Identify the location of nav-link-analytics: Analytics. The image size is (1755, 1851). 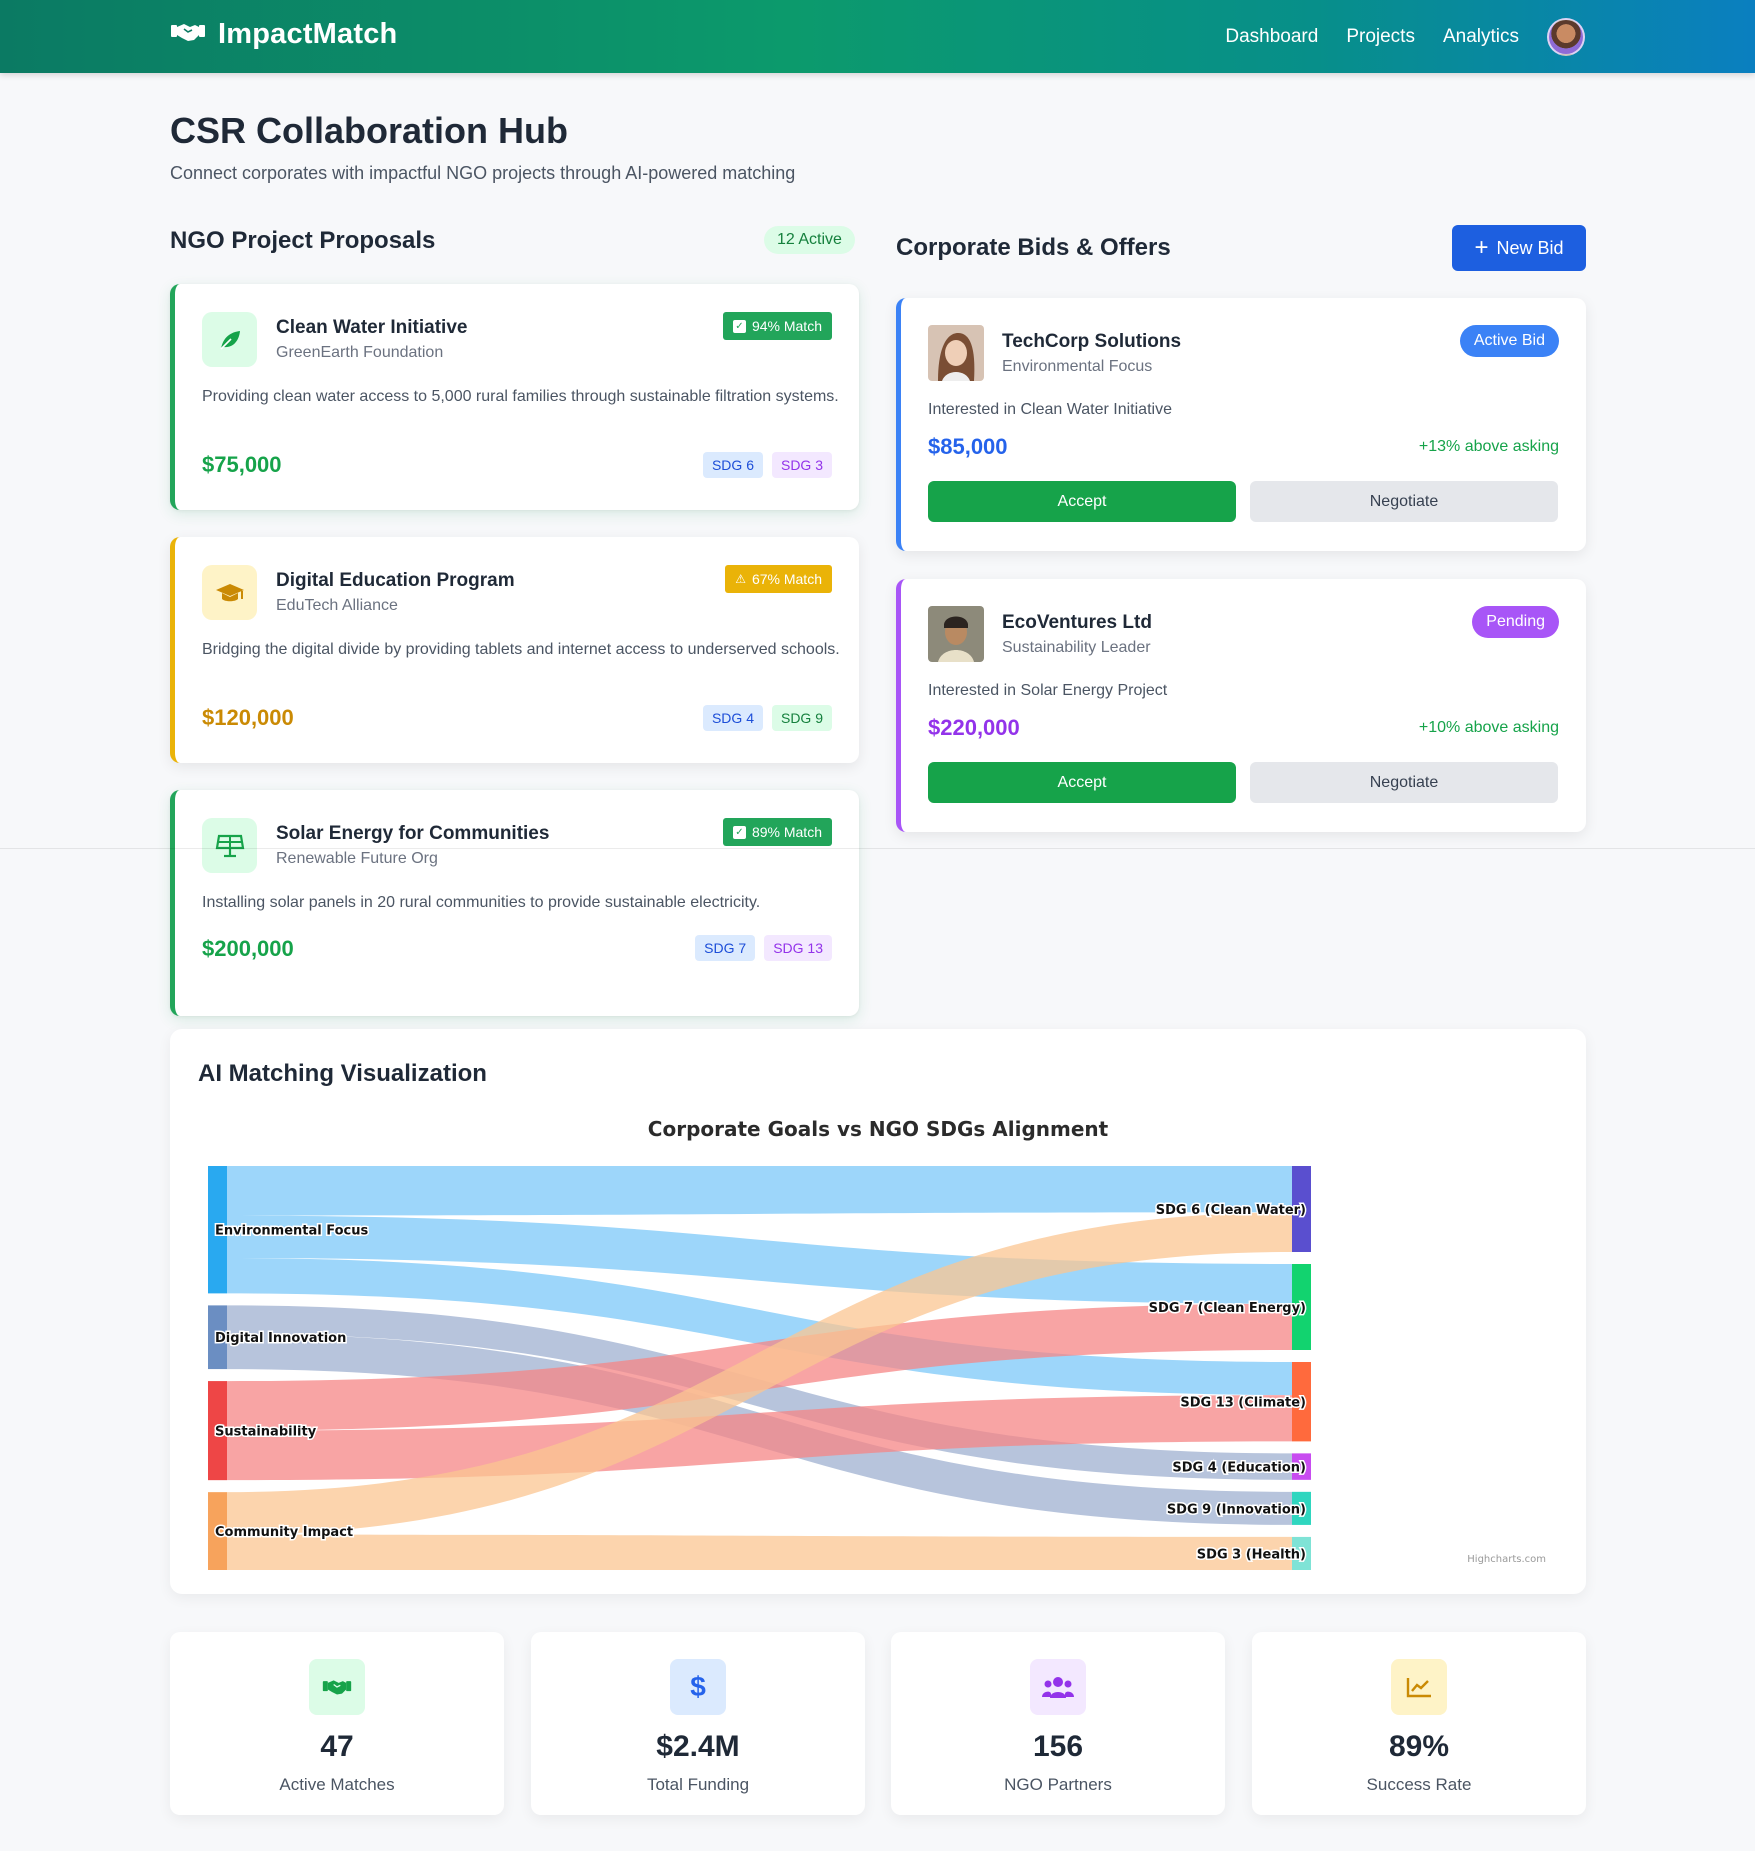
(1481, 37).